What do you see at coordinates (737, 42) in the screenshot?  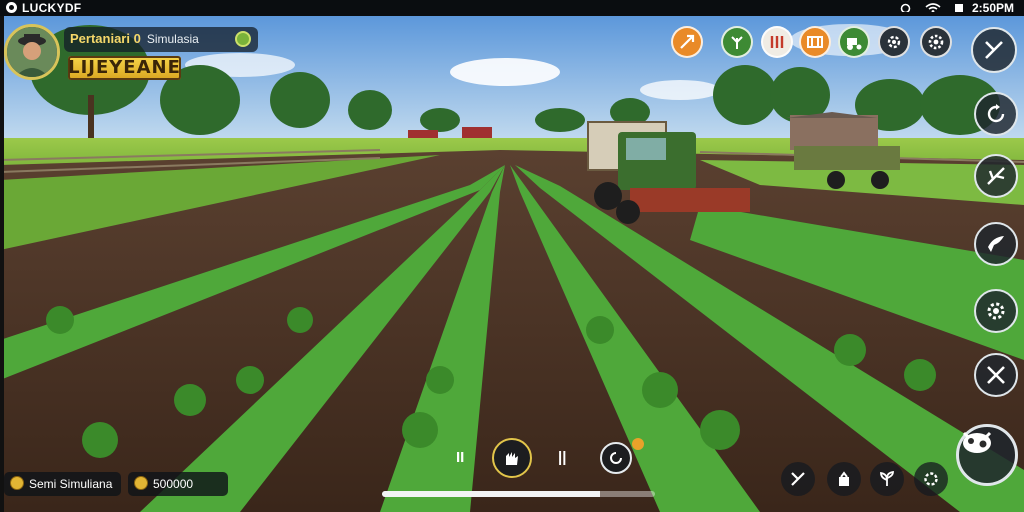 I see `leaf-icon` at bounding box center [737, 42].